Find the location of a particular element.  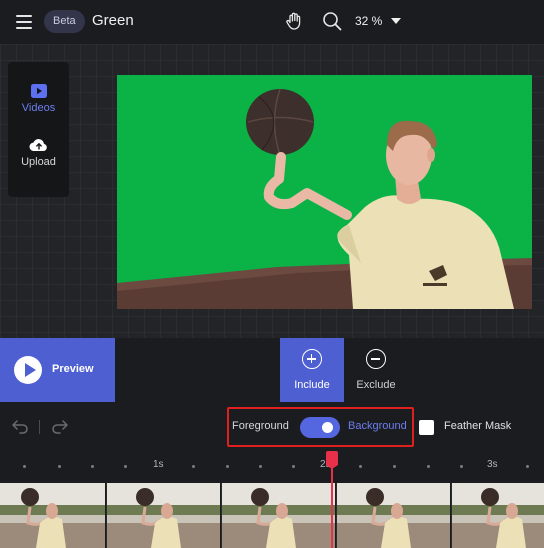

mask-options-row: Foreground Background Feather Mask is located at coordinates (272, 426).